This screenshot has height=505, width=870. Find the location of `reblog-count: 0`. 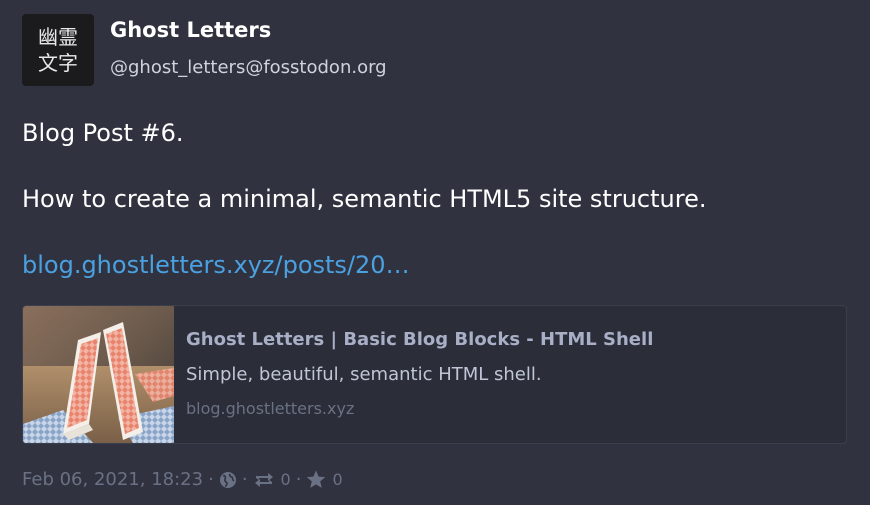

reblog-count: 0 is located at coordinates (285, 479).